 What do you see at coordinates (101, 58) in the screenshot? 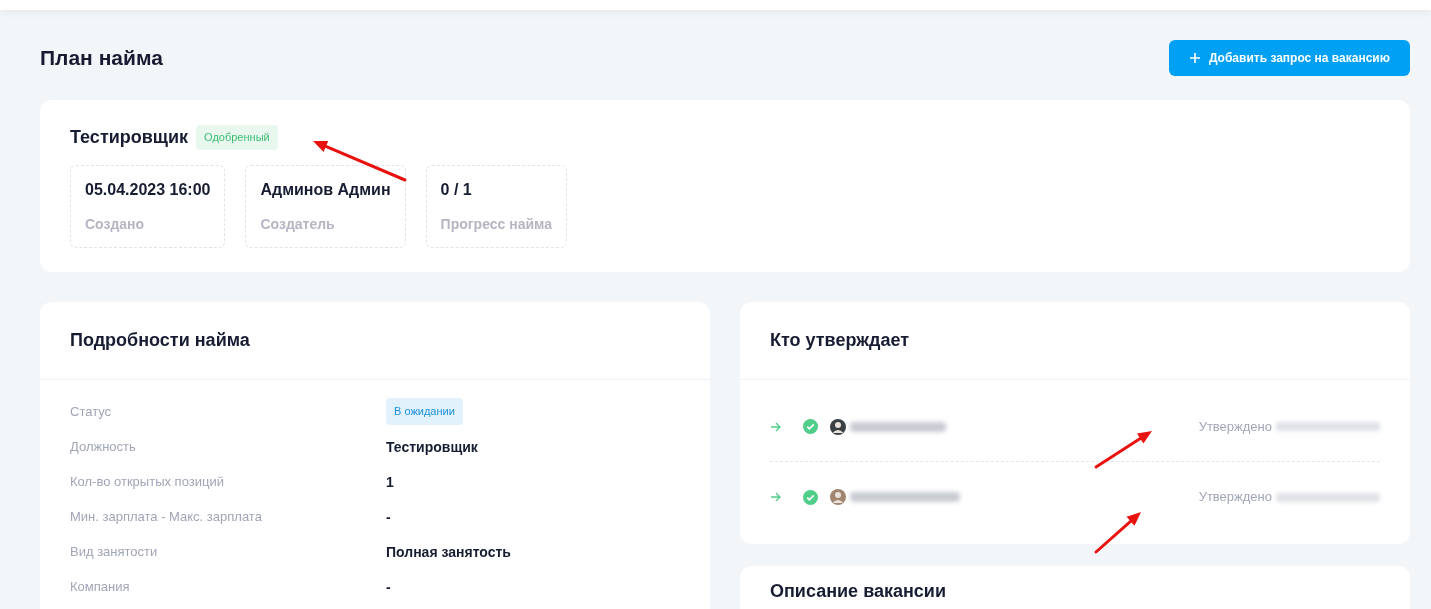
I see `page-title: План найма` at bounding box center [101, 58].